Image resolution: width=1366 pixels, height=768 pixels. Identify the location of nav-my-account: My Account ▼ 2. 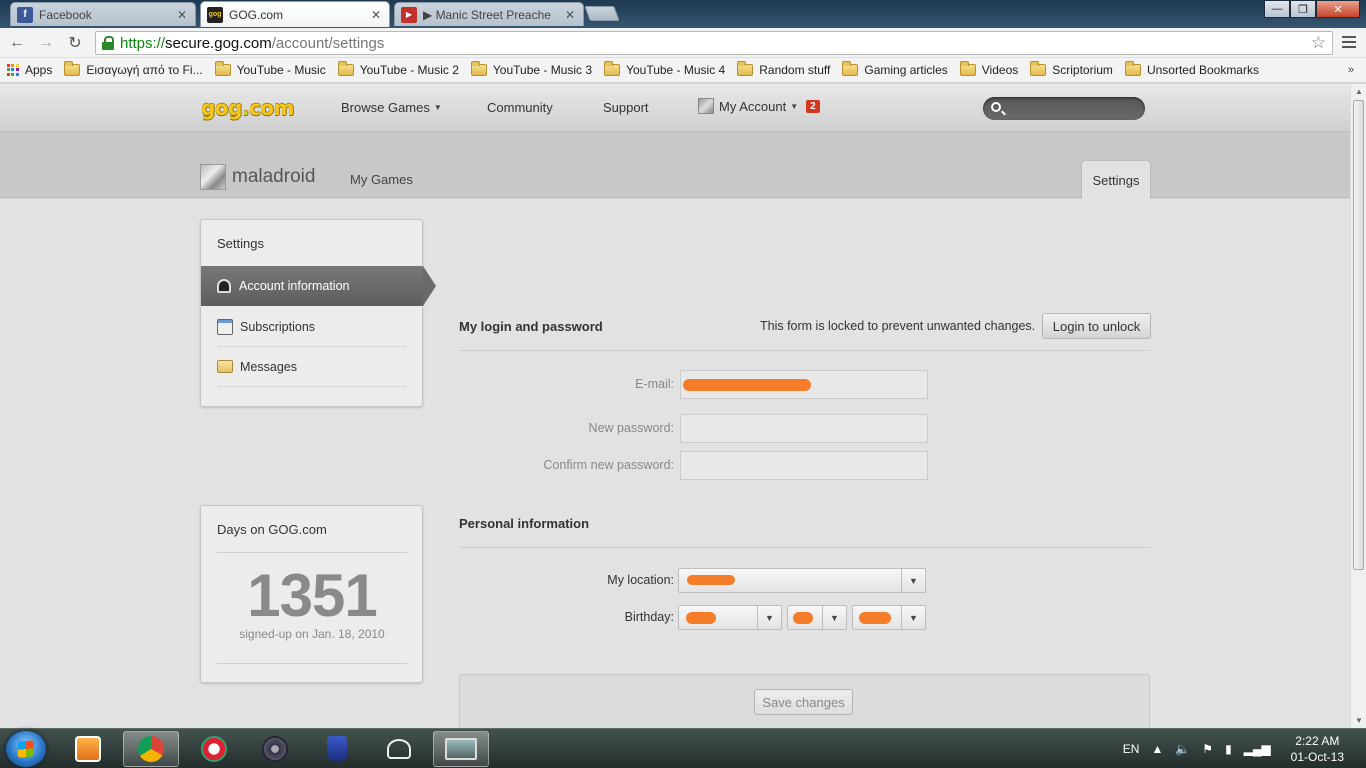
(759, 106).